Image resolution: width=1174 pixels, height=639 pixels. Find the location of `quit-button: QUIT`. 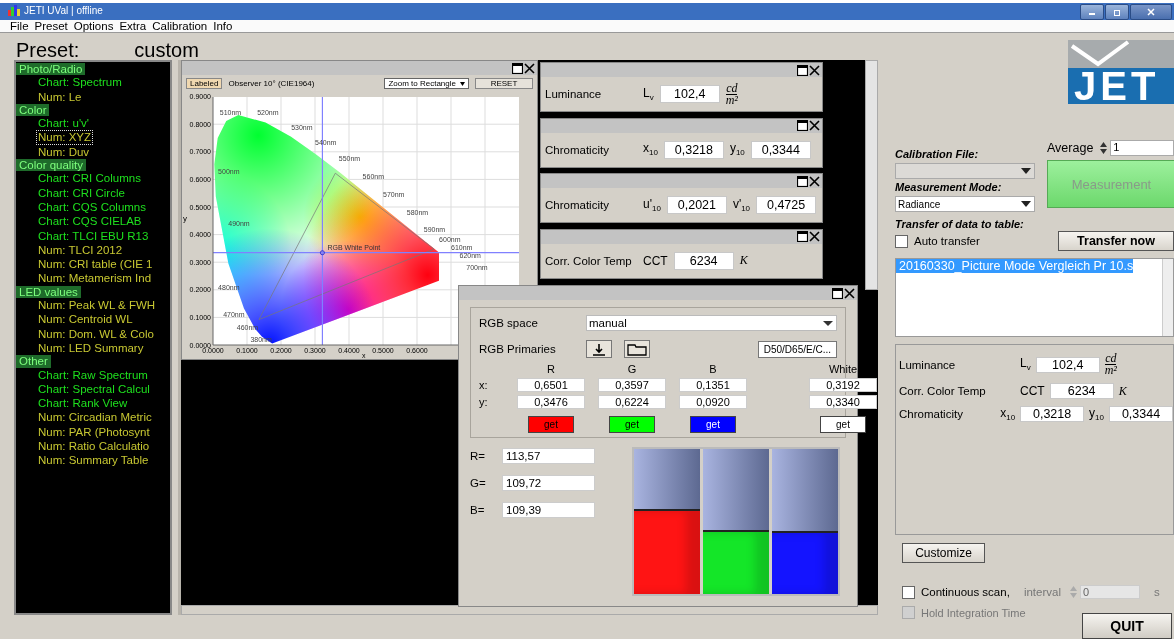

quit-button: QUIT is located at coordinates (1127, 626).